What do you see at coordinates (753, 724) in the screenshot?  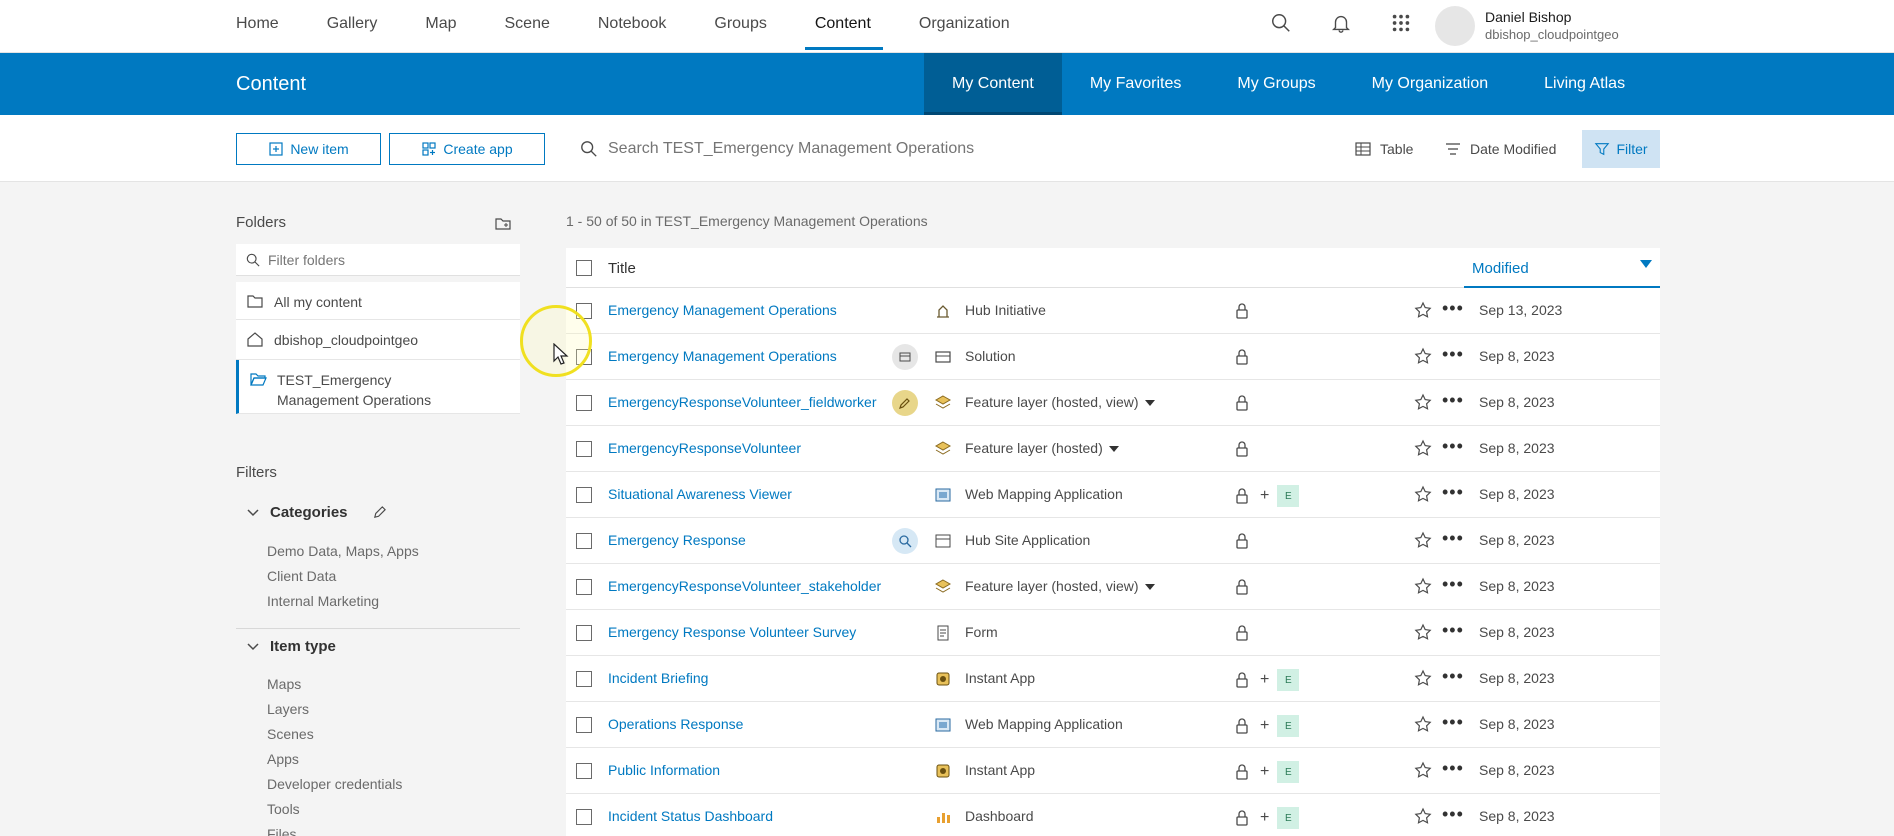 I see `item-title-link: Operations Response` at bounding box center [753, 724].